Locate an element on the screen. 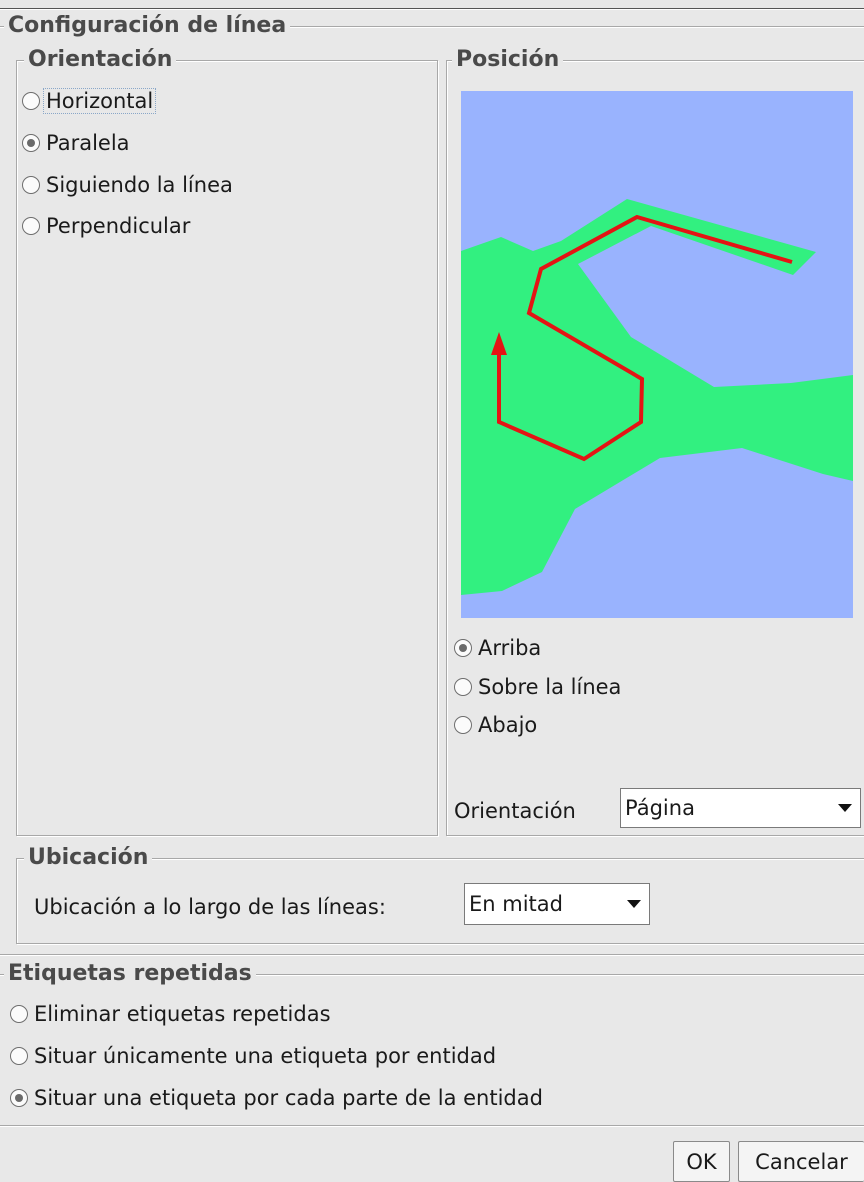 The image size is (864, 1182). option-label: Horizontal is located at coordinates (100, 101).